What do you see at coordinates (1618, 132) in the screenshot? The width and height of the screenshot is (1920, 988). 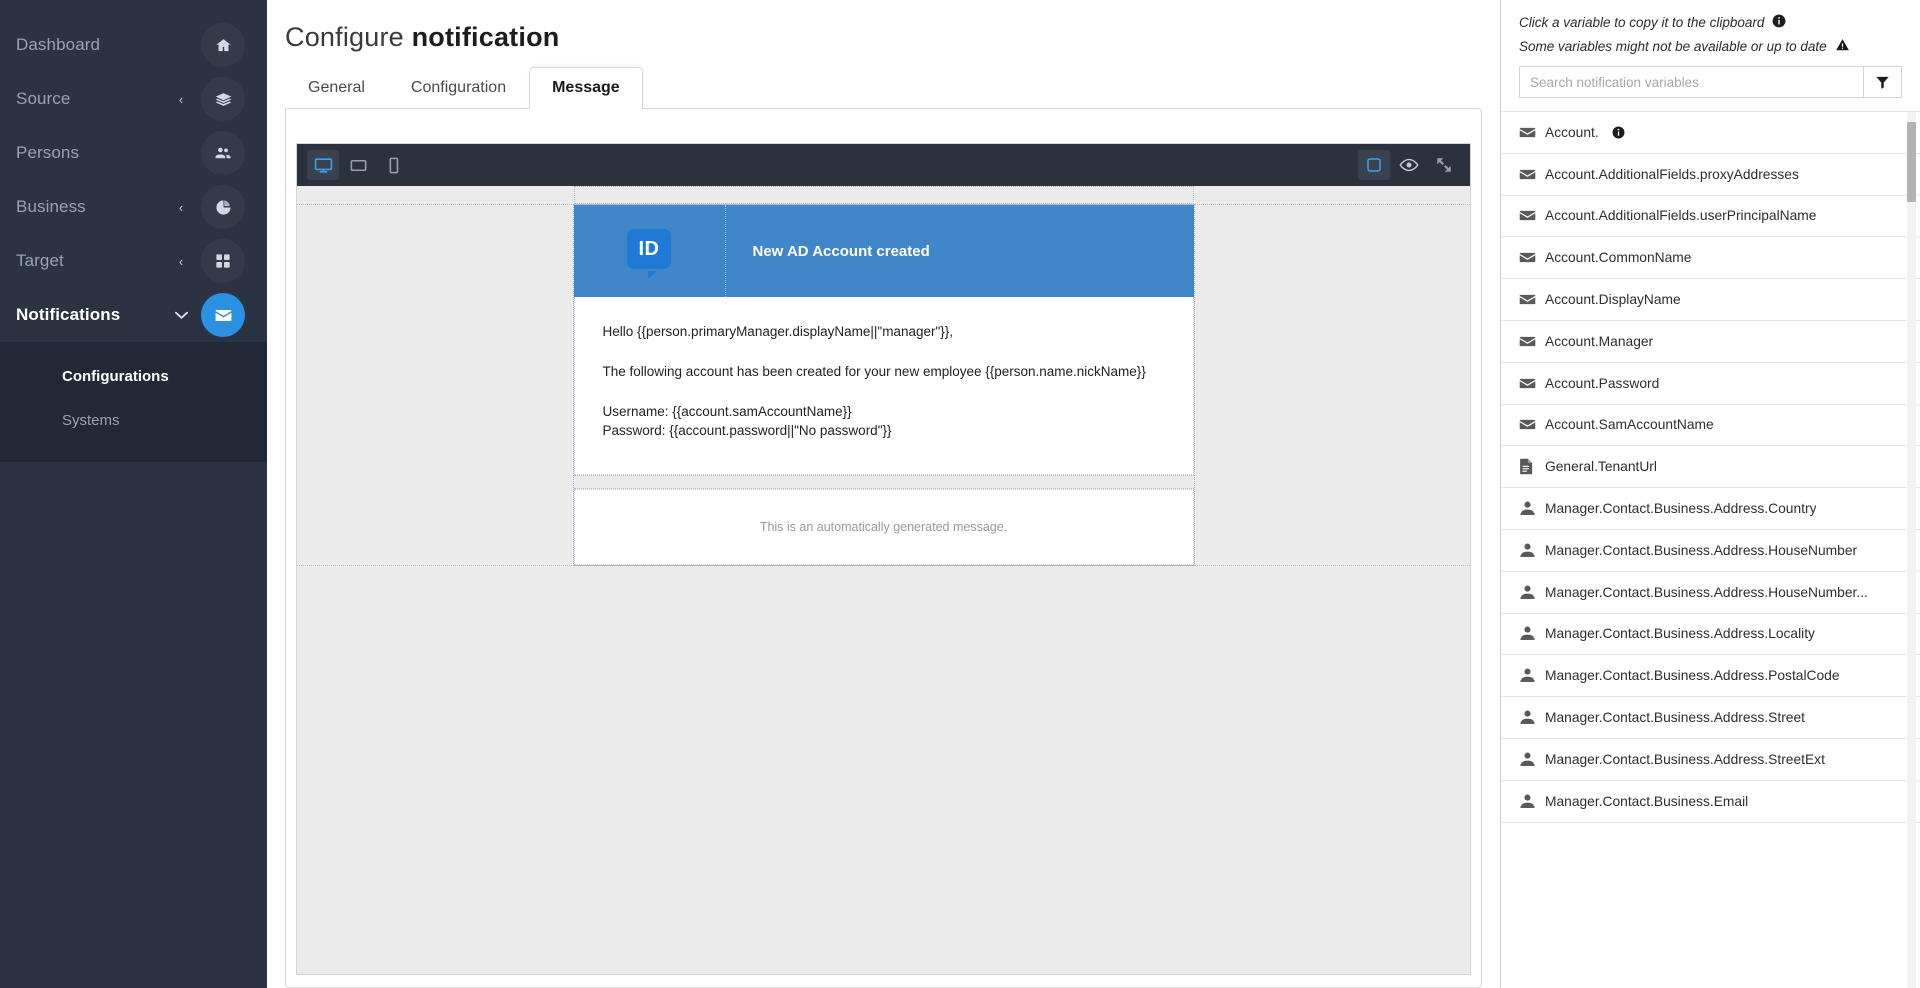 I see `variable-info-icon` at bounding box center [1618, 132].